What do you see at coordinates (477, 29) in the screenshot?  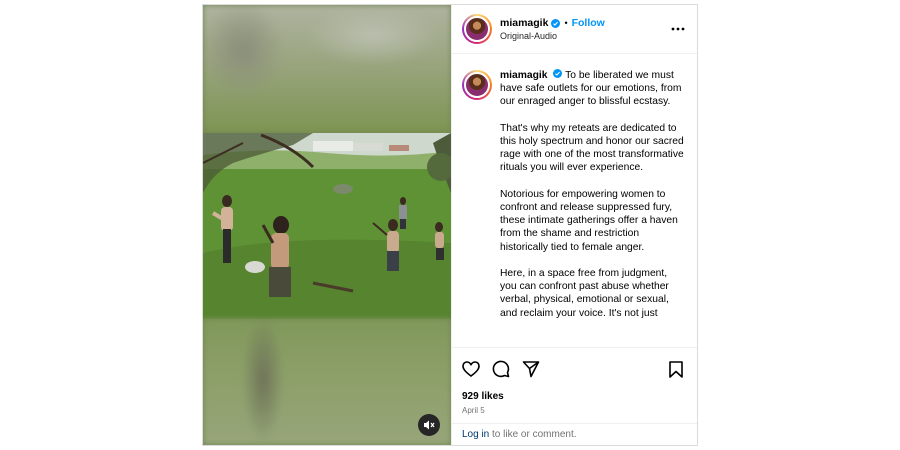 I see `avatar` at bounding box center [477, 29].